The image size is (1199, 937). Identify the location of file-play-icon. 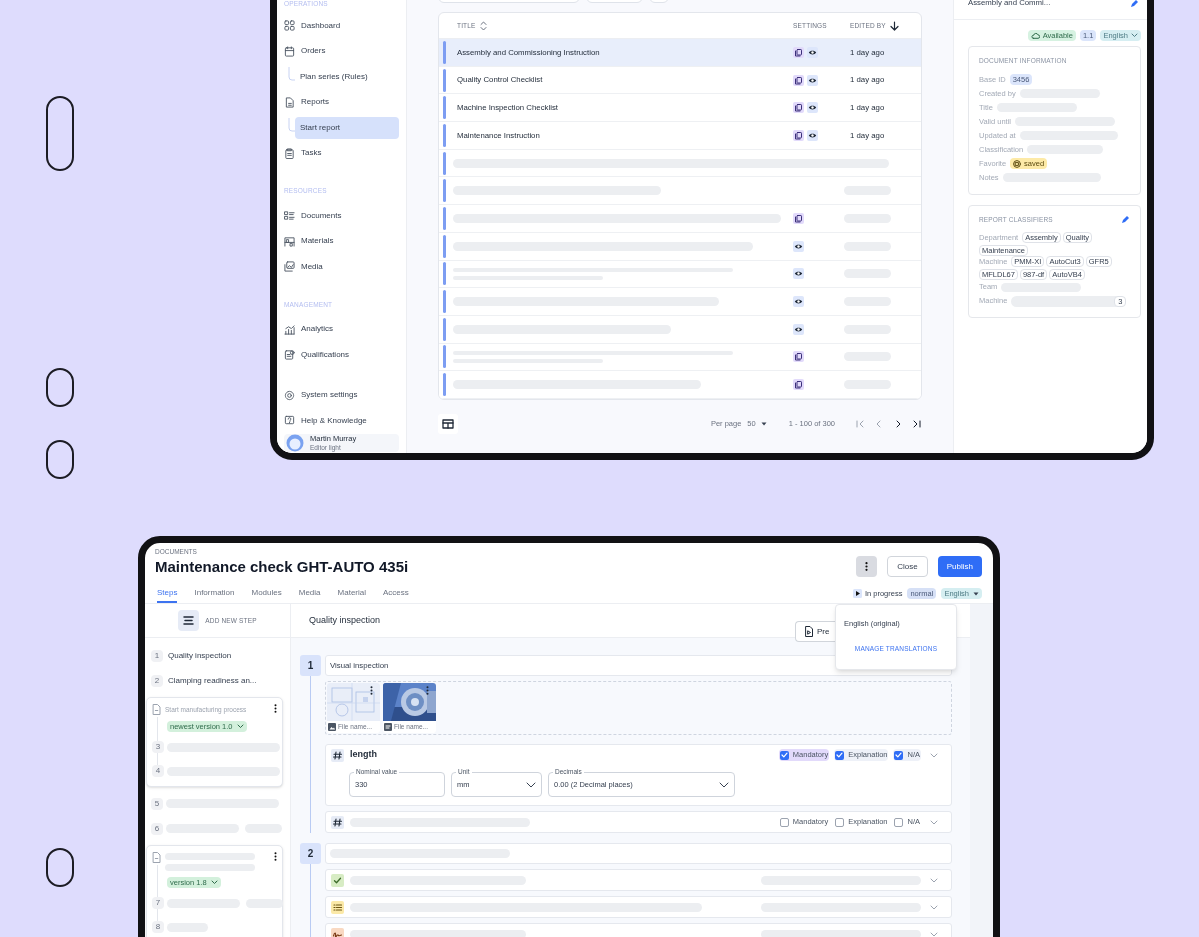
(809, 631).